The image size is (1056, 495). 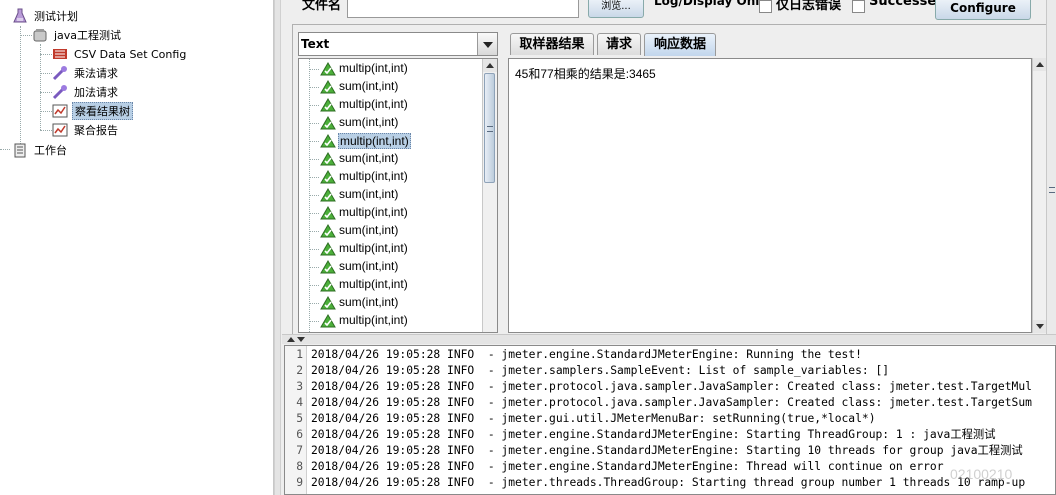 I want to click on tree-item-add-request: 加法请求, so click(x=86, y=92).